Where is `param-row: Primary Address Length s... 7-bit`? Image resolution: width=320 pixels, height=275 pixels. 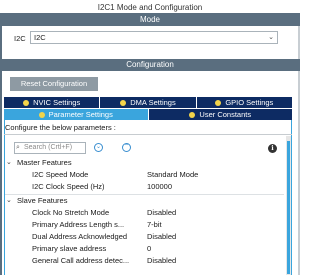
param-row: Primary Address Length s... 7-bit is located at coordinates (144, 224).